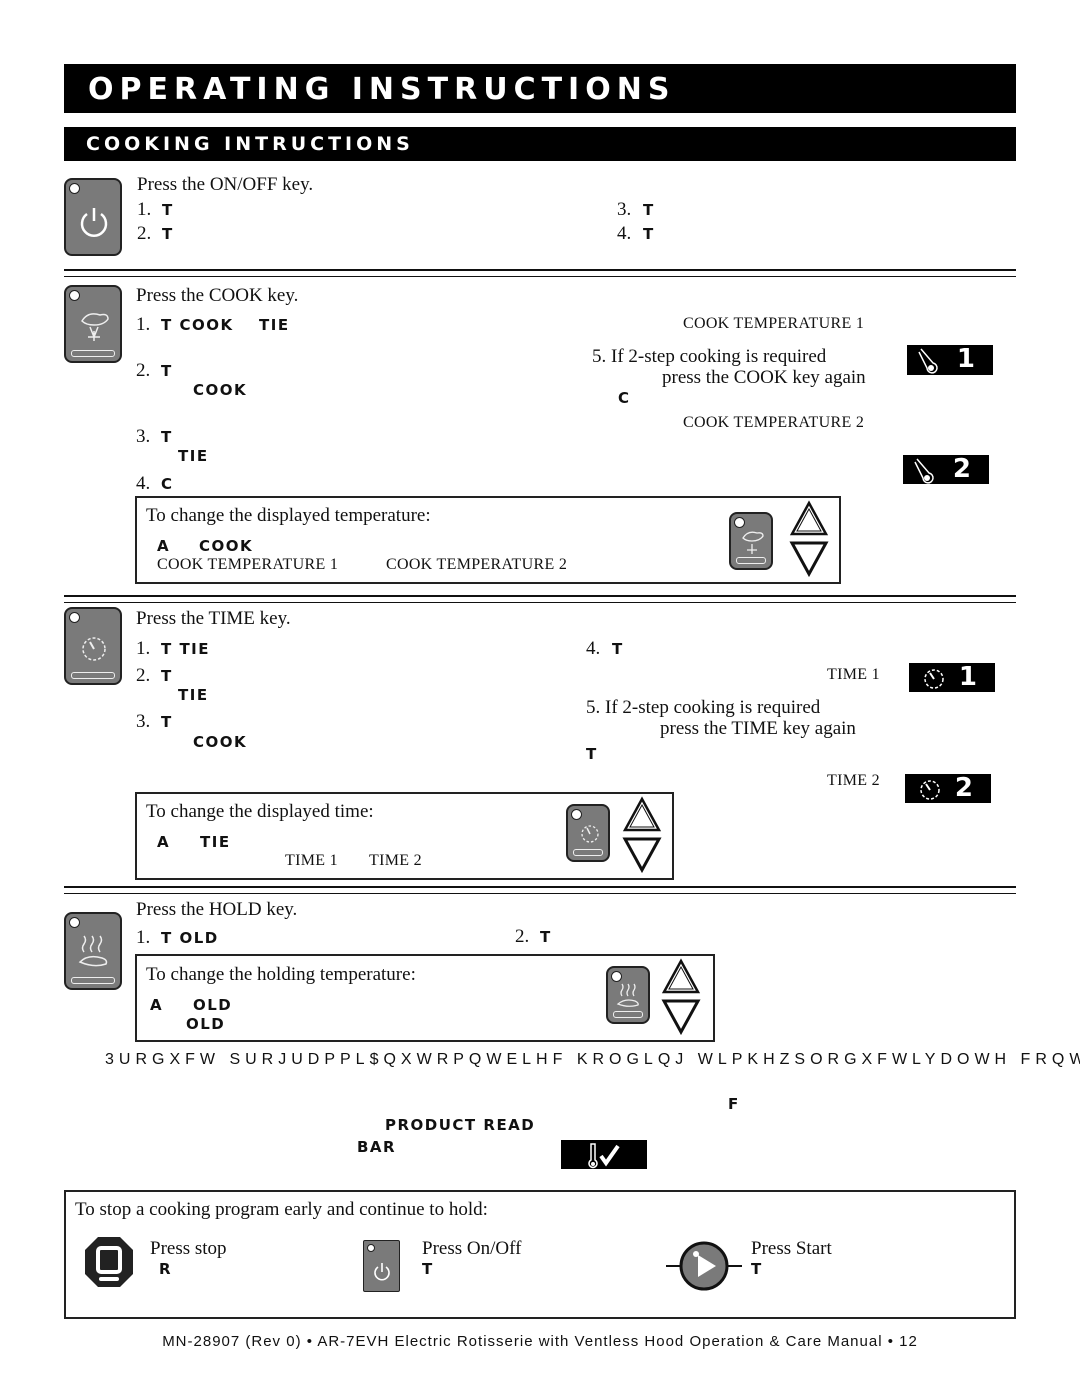 The image size is (1080, 1397). What do you see at coordinates (188, 1248) in the screenshot?
I see `stop-text: Press stop` at bounding box center [188, 1248].